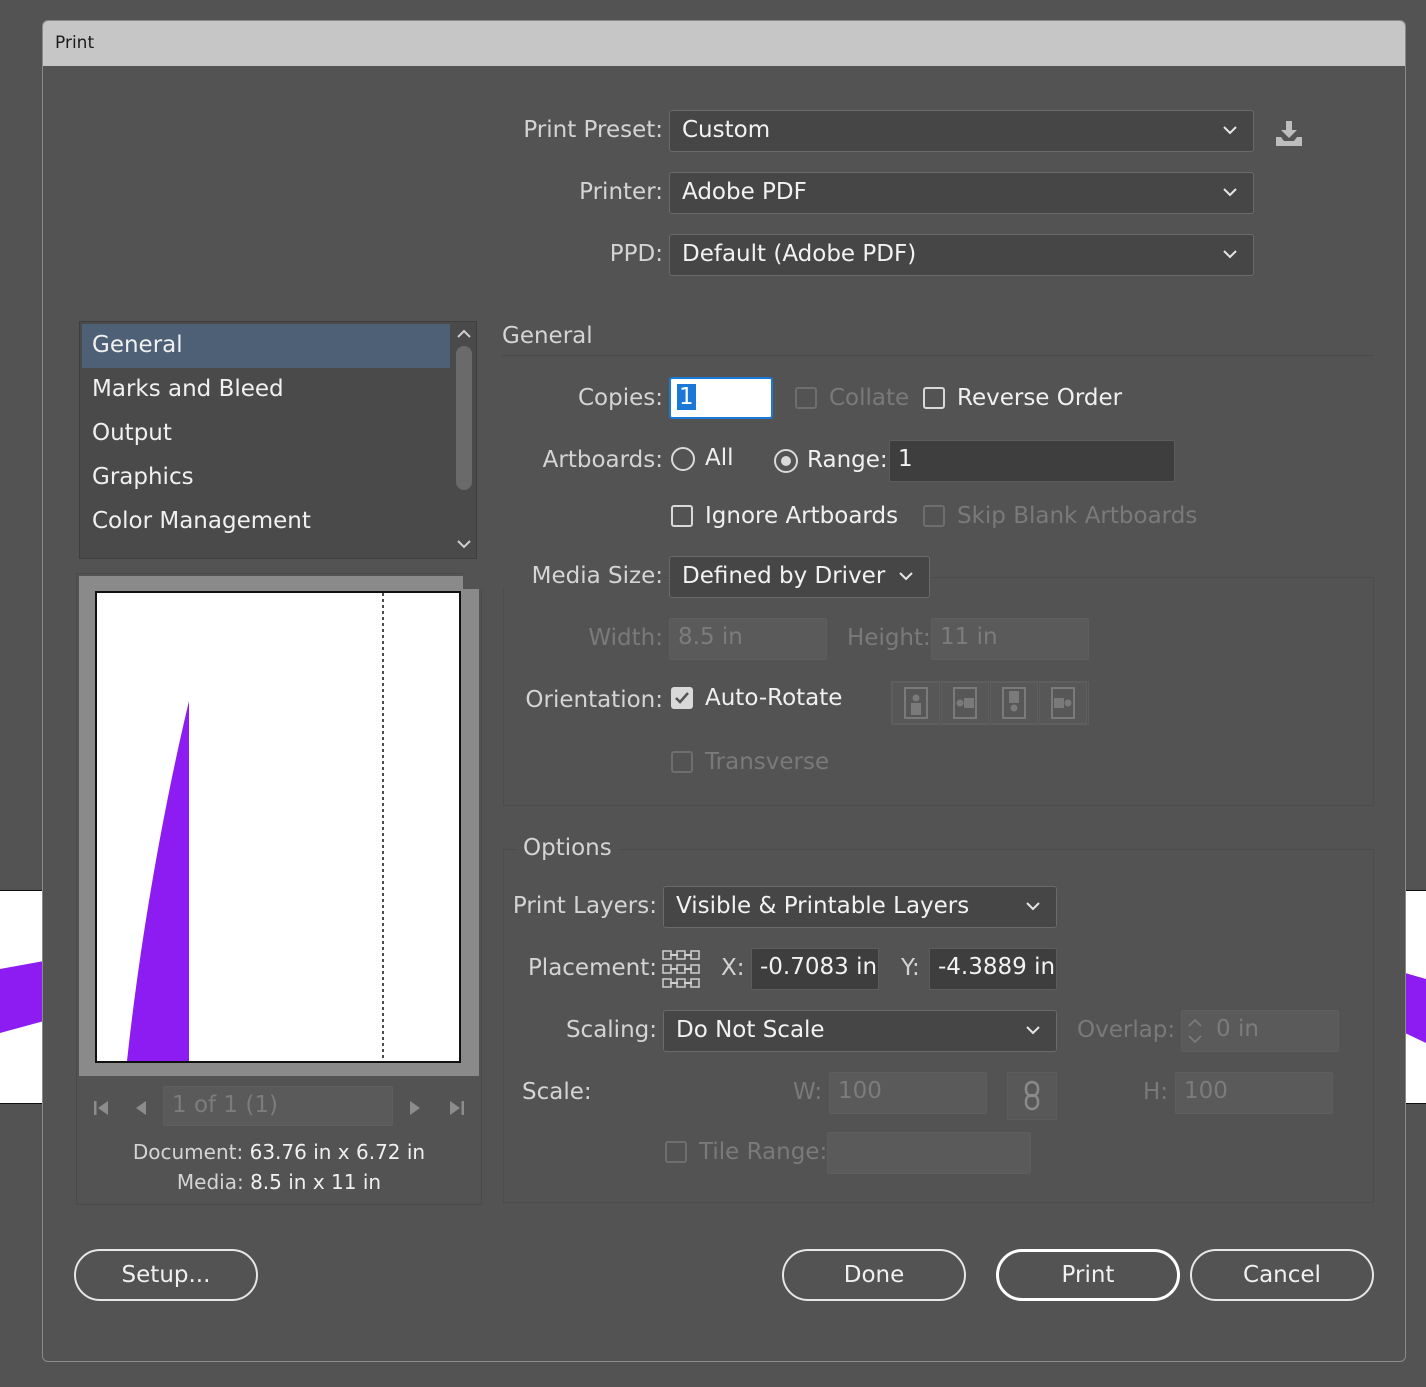 The image size is (1426, 1387). What do you see at coordinates (719, 458) in the screenshot?
I see `artboards-all-label: All` at bounding box center [719, 458].